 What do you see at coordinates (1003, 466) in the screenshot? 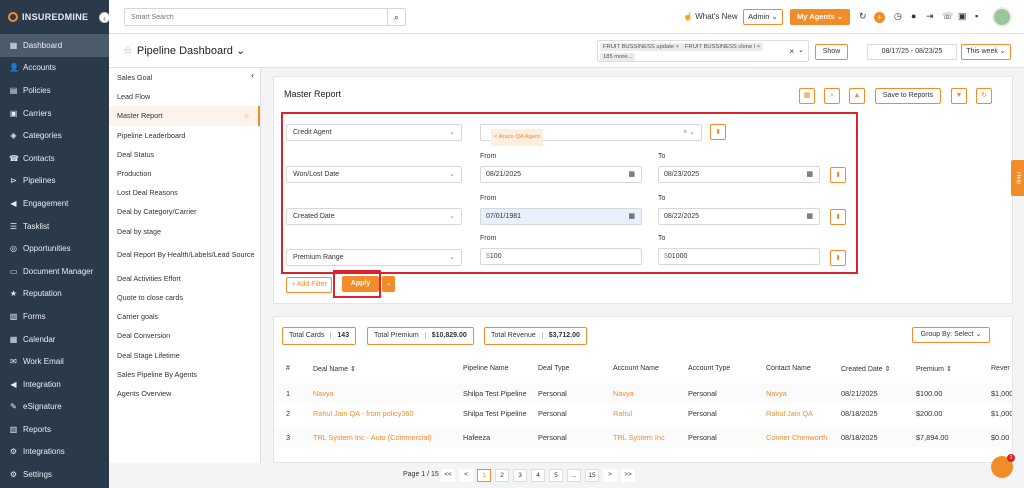
I see `chat-launcher: 1` at bounding box center [1003, 466].